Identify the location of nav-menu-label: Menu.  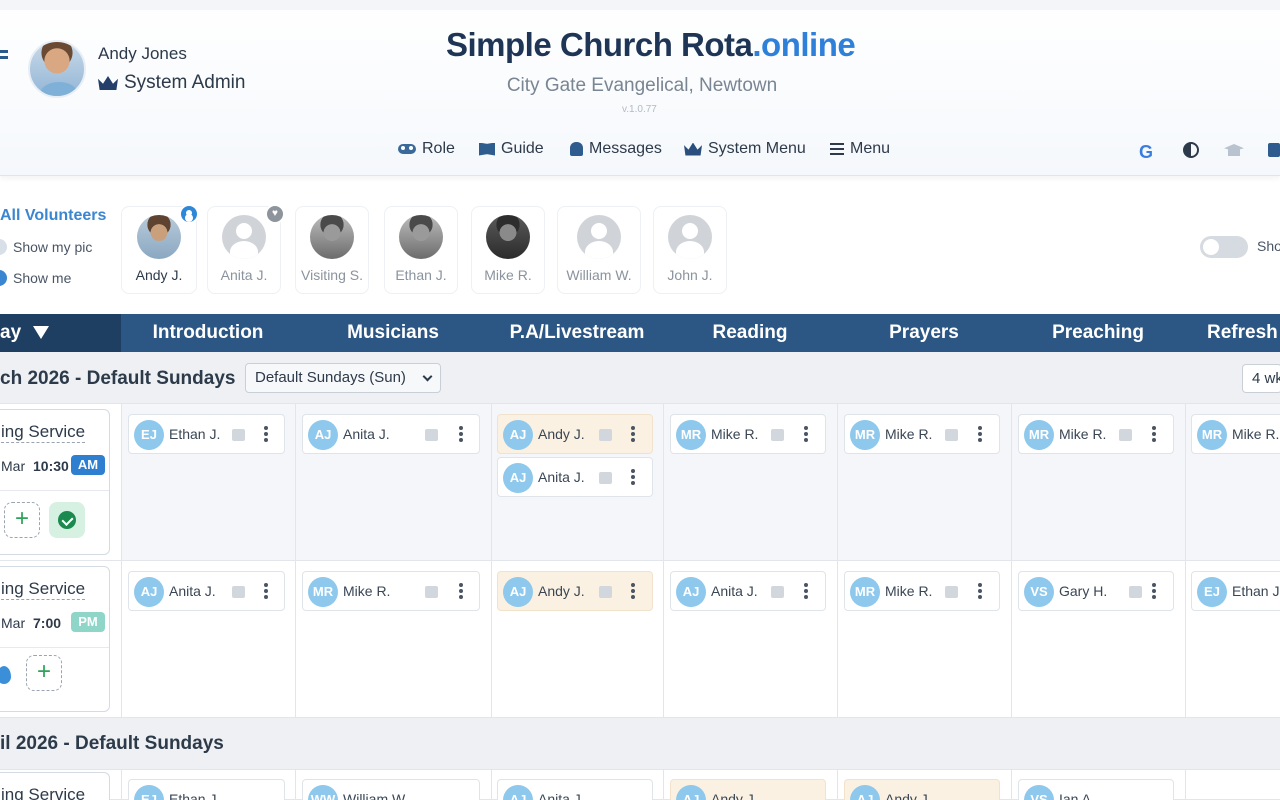
(870, 148).